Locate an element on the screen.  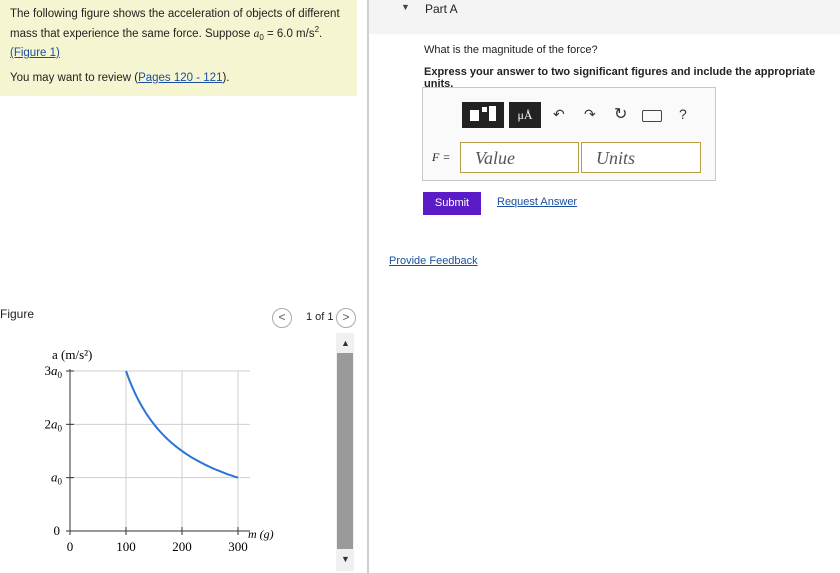
provide-feedback-link: Provide Feedback is located at coordinates (433, 261).